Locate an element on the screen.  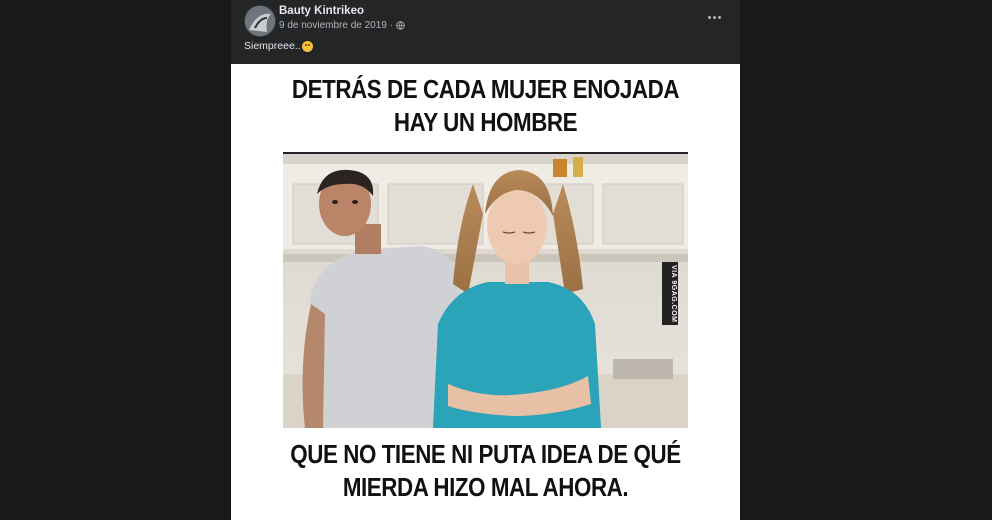
caption-text: Siempreee.. is located at coordinates (272, 46).